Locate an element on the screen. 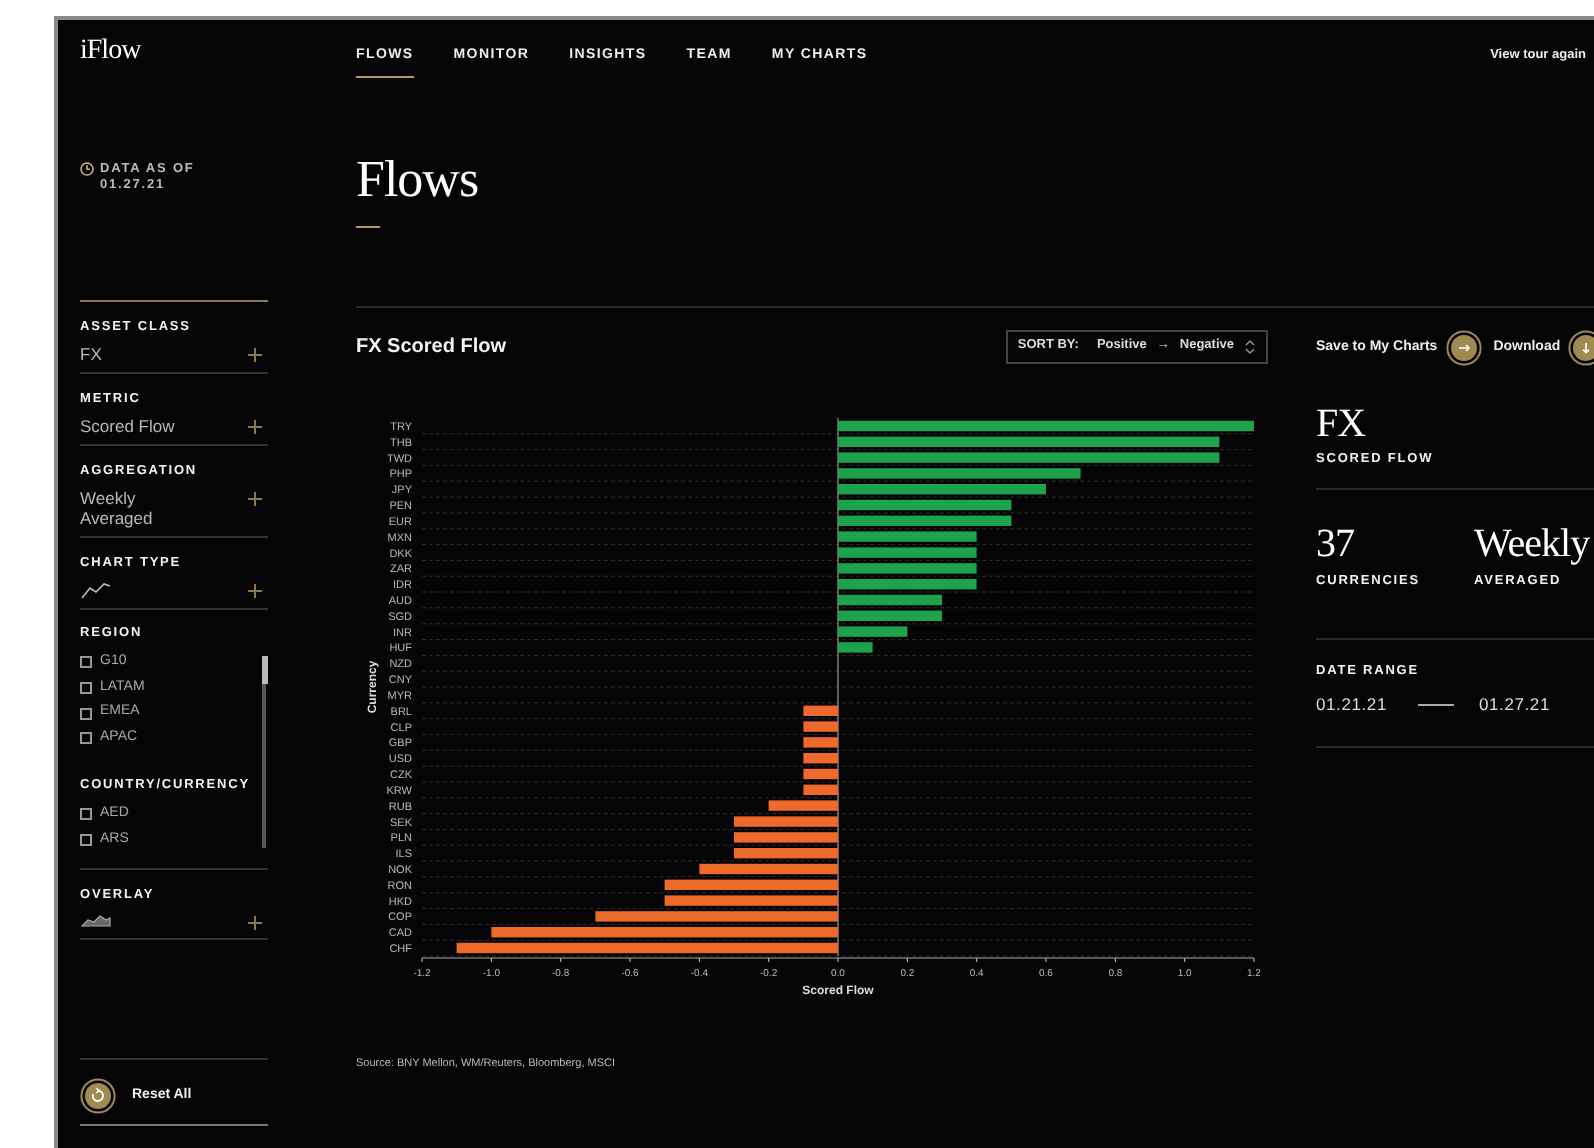 The image size is (1594, 1148). filter-value: Scored Flow is located at coordinates (127, 426).